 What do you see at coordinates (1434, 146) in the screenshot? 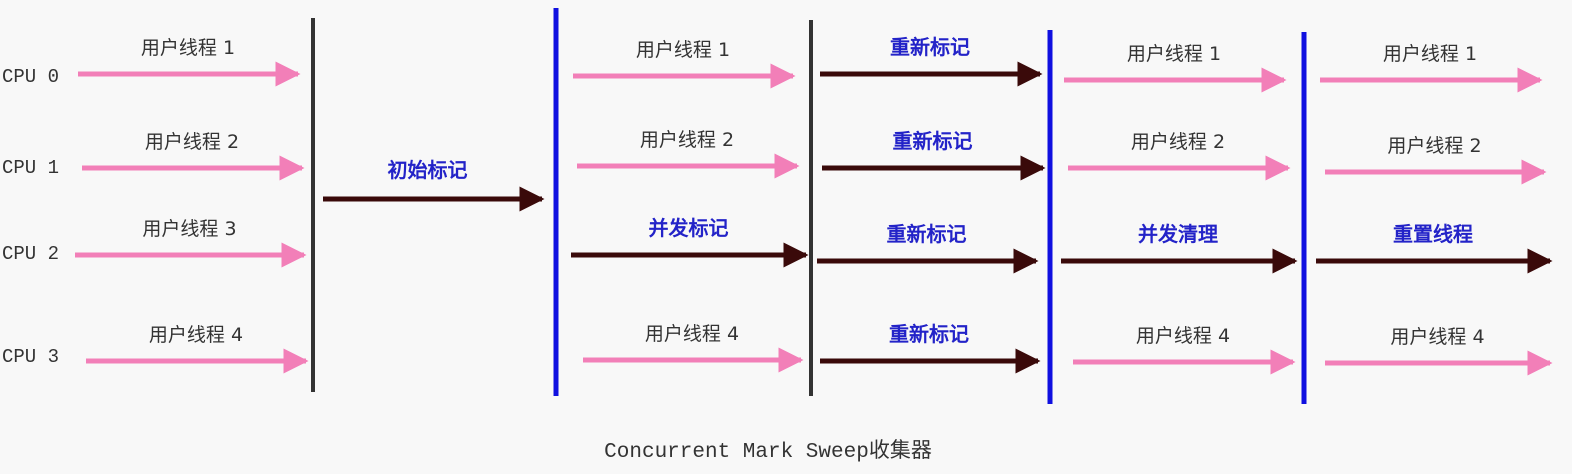
I see `label-reset-thread-cpu1: 用户线程 2` at bounding box center [1434, 146].